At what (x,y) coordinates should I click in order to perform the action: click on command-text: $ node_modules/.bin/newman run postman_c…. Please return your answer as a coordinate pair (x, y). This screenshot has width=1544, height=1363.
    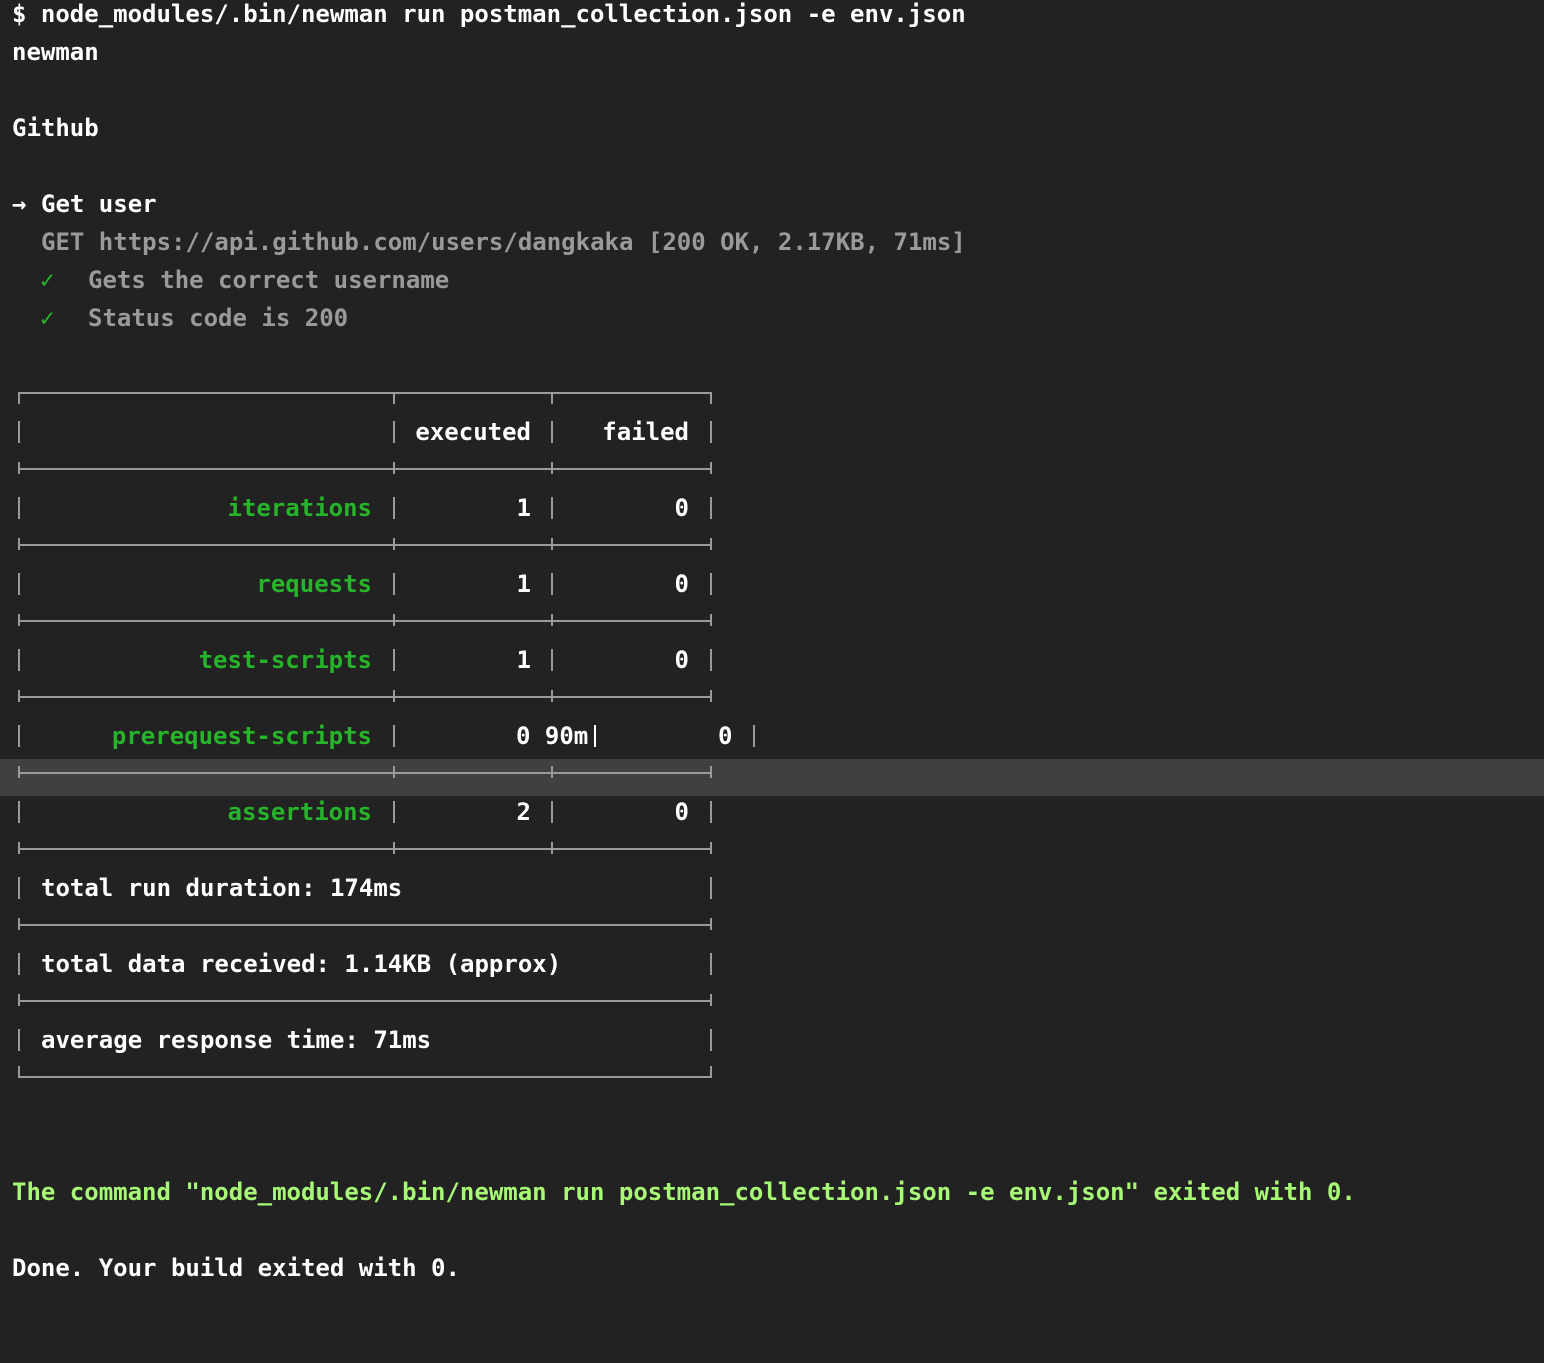
    Looking at the image, I should click on (489, 14).